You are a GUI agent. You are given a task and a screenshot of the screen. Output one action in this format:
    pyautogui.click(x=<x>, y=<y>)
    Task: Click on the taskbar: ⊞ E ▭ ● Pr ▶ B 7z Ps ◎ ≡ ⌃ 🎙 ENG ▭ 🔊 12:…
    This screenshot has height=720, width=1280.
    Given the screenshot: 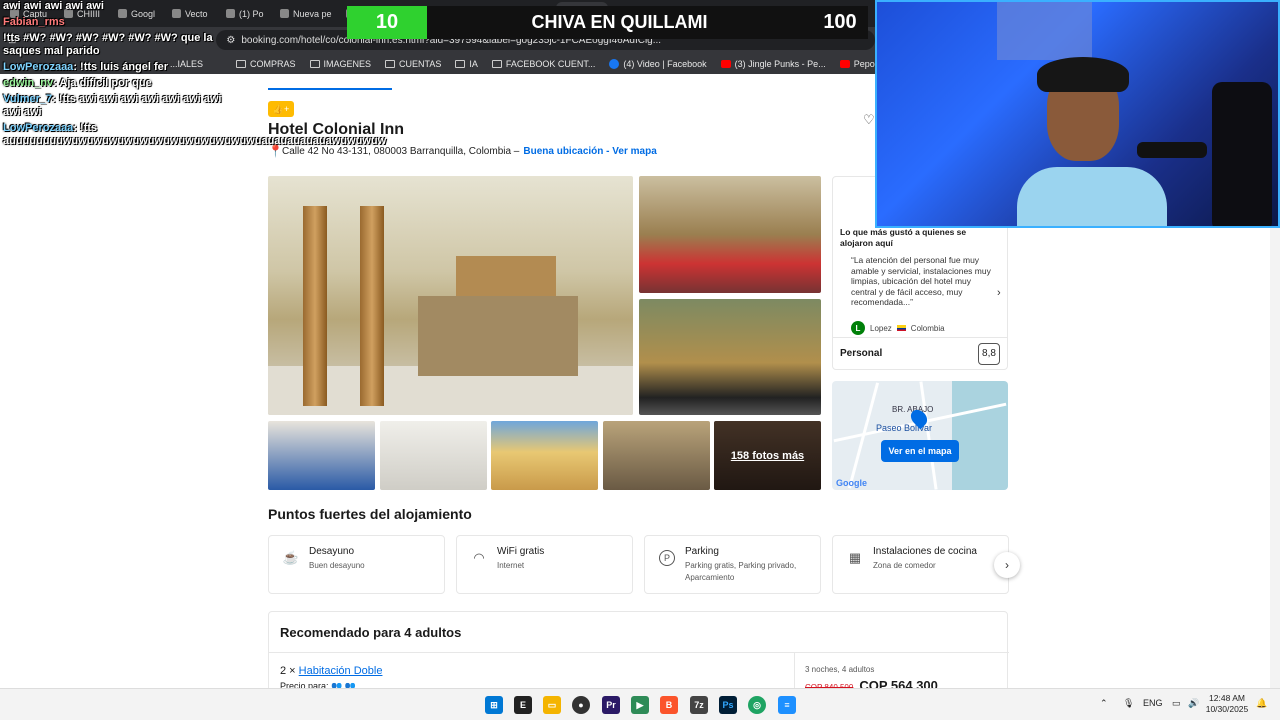 What is the action you would take?
    pyautogui.click(x=640, y=704)
    